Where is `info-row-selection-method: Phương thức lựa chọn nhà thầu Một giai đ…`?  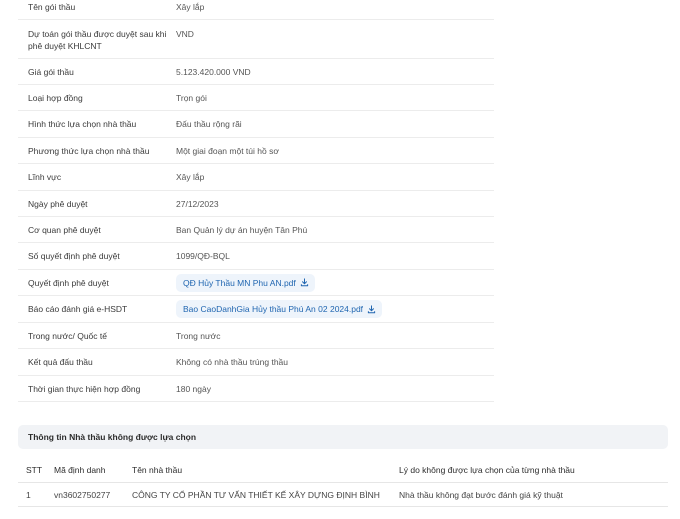 info-row-selection-method: Phương thức lựa chọn nhà thầu Một giai đ… is located at coordinates (256, 151).